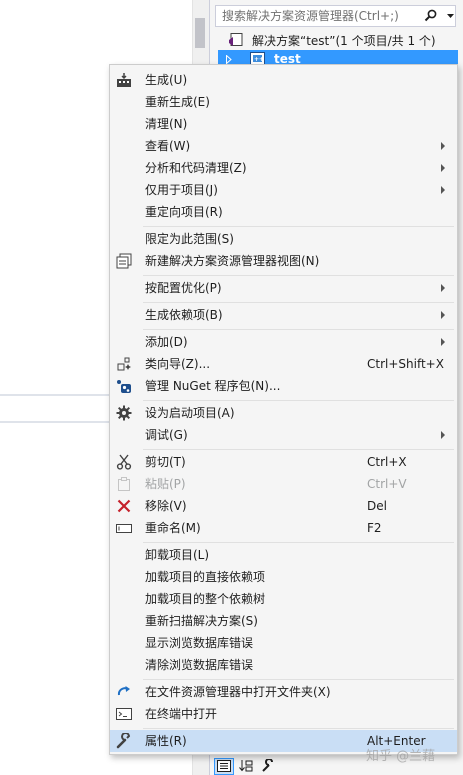 The image size is (463, 775). I want to click on watermark-text: 知乎 @兰藉, so click(401, 756).